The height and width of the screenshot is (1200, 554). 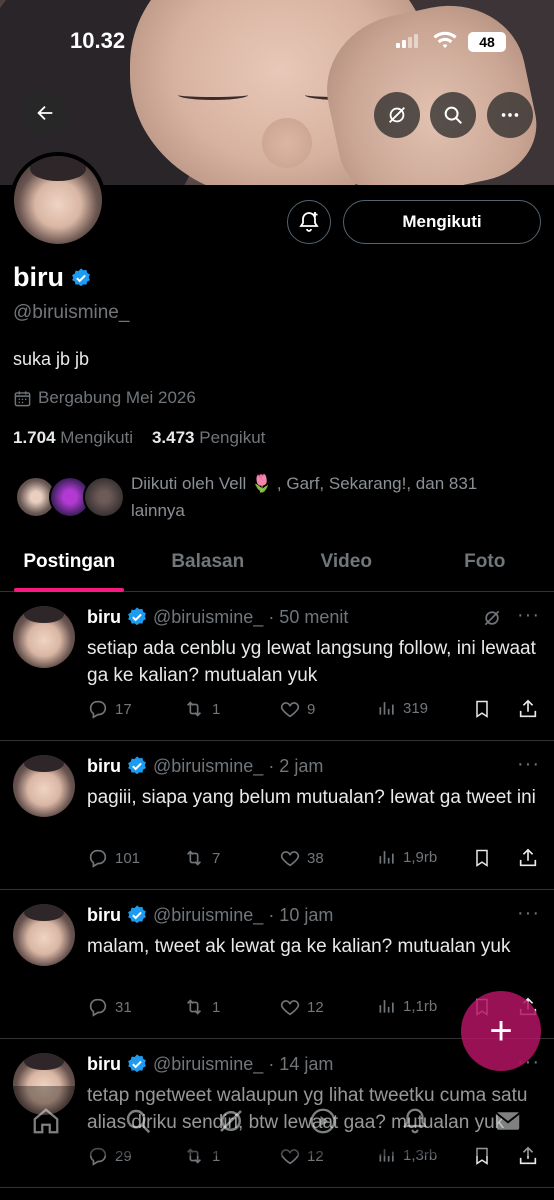 What do you see at coordinates (487, 42) in the screenshot?
I see `battery-indicator: 48` at bounding box center [487, 42].